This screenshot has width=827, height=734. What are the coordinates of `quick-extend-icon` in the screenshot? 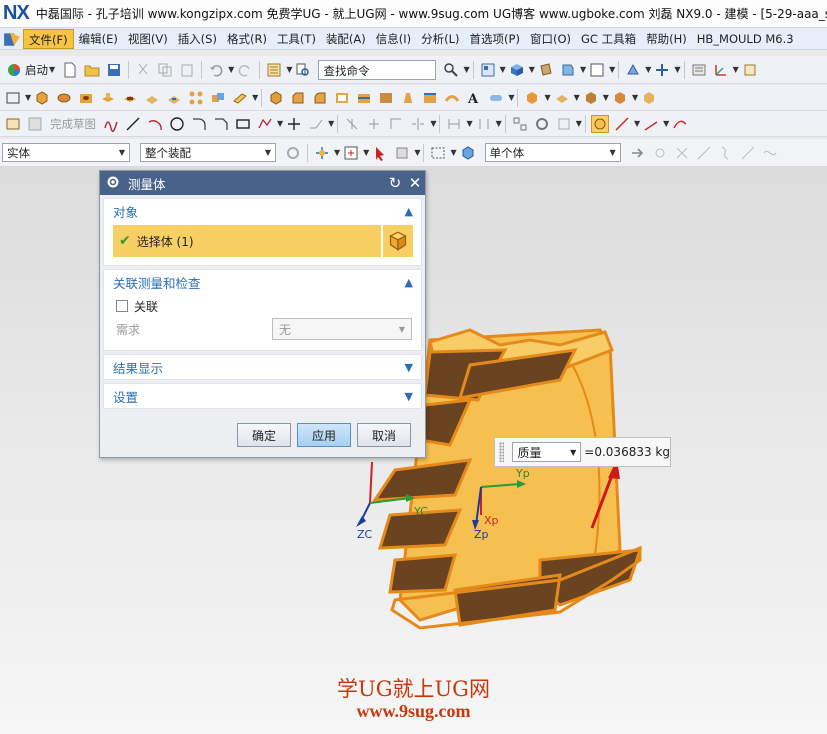 It's located at (374, 124).